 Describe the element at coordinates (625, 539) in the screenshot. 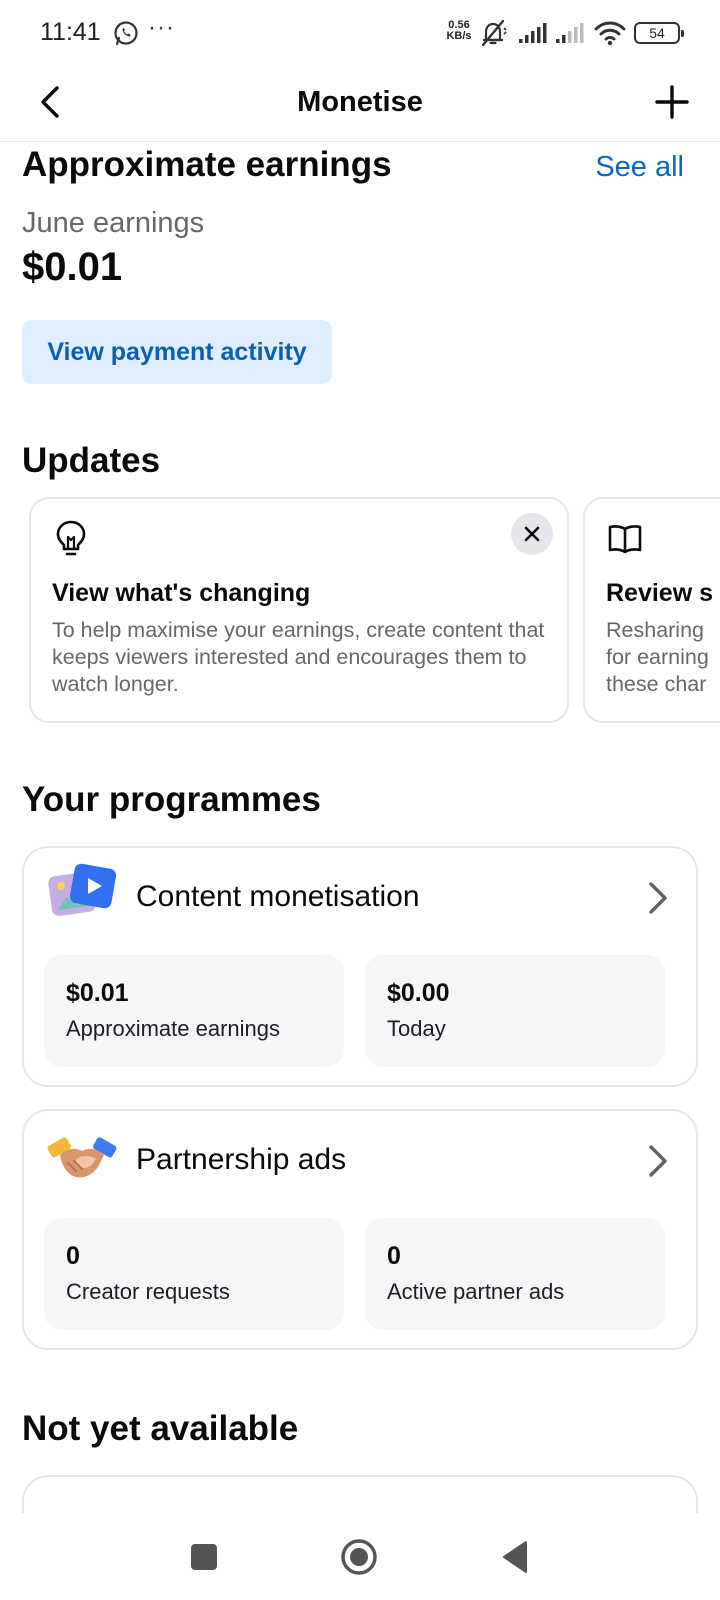

I see `book-icon` at that location.